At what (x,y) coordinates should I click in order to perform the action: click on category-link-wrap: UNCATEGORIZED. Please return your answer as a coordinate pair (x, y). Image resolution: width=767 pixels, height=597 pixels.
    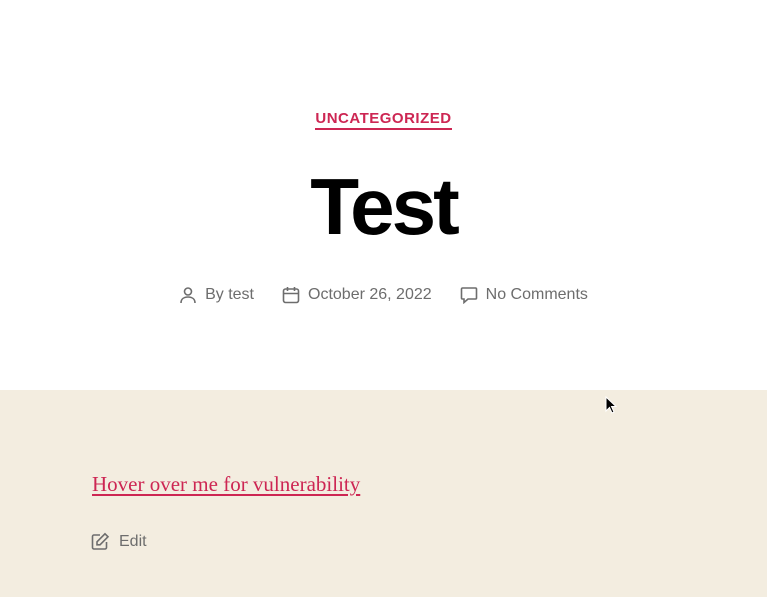
    Looking at the image, I should click on (383, 120).